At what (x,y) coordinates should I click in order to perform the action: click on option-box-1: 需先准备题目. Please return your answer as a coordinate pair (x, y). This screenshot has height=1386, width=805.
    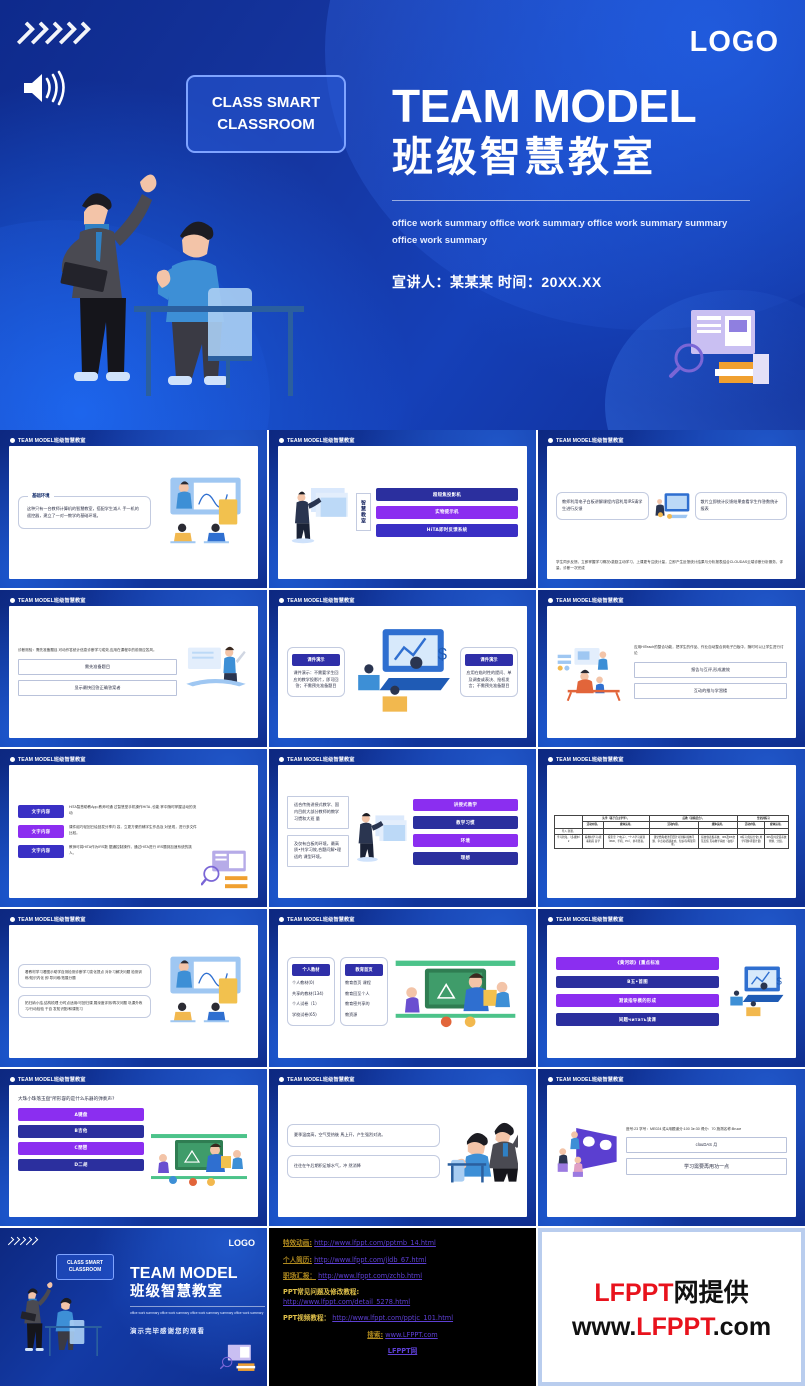
    Looking at the image, I should click on (97, 666).